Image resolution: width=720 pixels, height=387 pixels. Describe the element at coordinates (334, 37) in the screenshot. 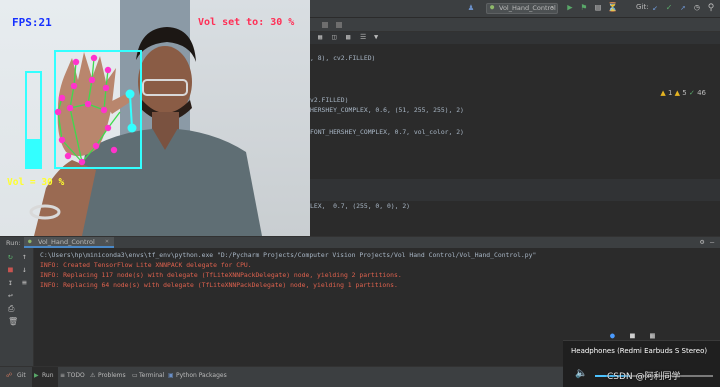

I see `columns-icon: ◫` at that location.